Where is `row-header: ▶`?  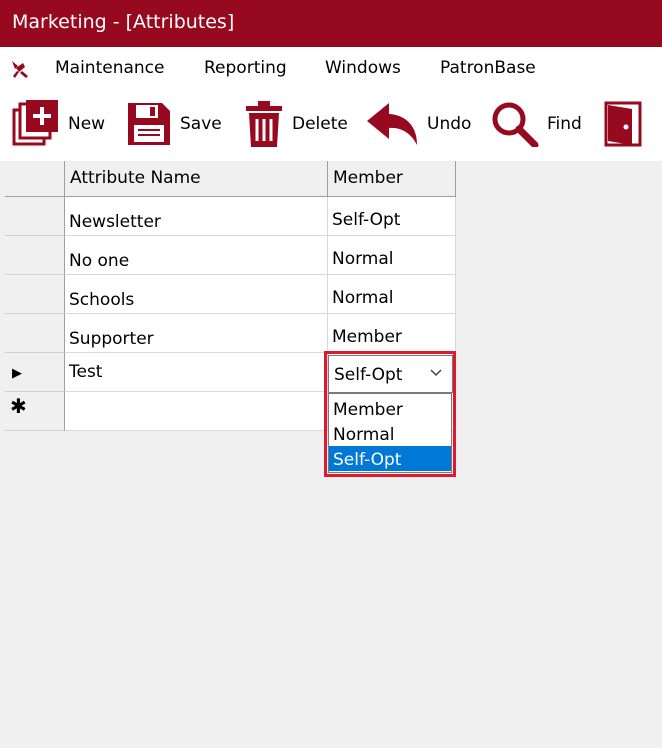
row-header: ▶ is located at coordinates (35, 372).